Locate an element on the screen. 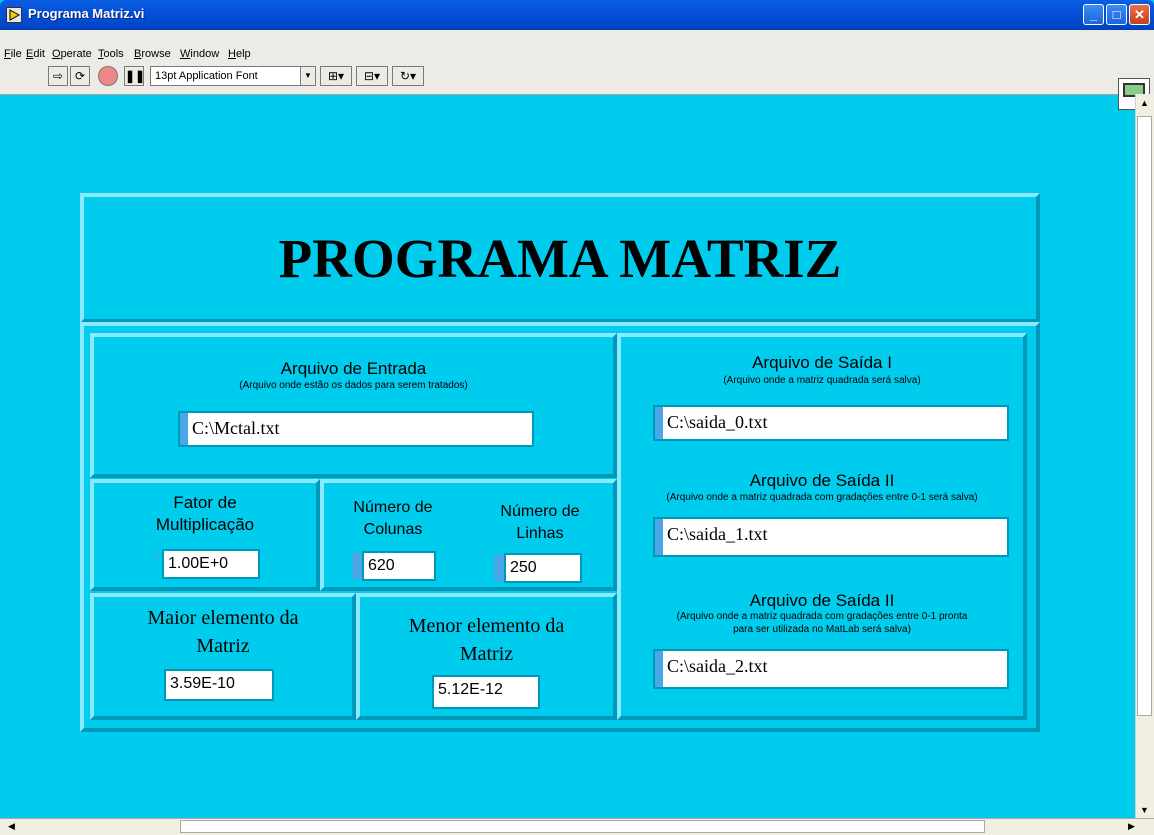 This screenshot has height=835, width=1154. saida3-note-line2: para ser utilizada no MatLab será salva) is located at coordinates (822, 629).